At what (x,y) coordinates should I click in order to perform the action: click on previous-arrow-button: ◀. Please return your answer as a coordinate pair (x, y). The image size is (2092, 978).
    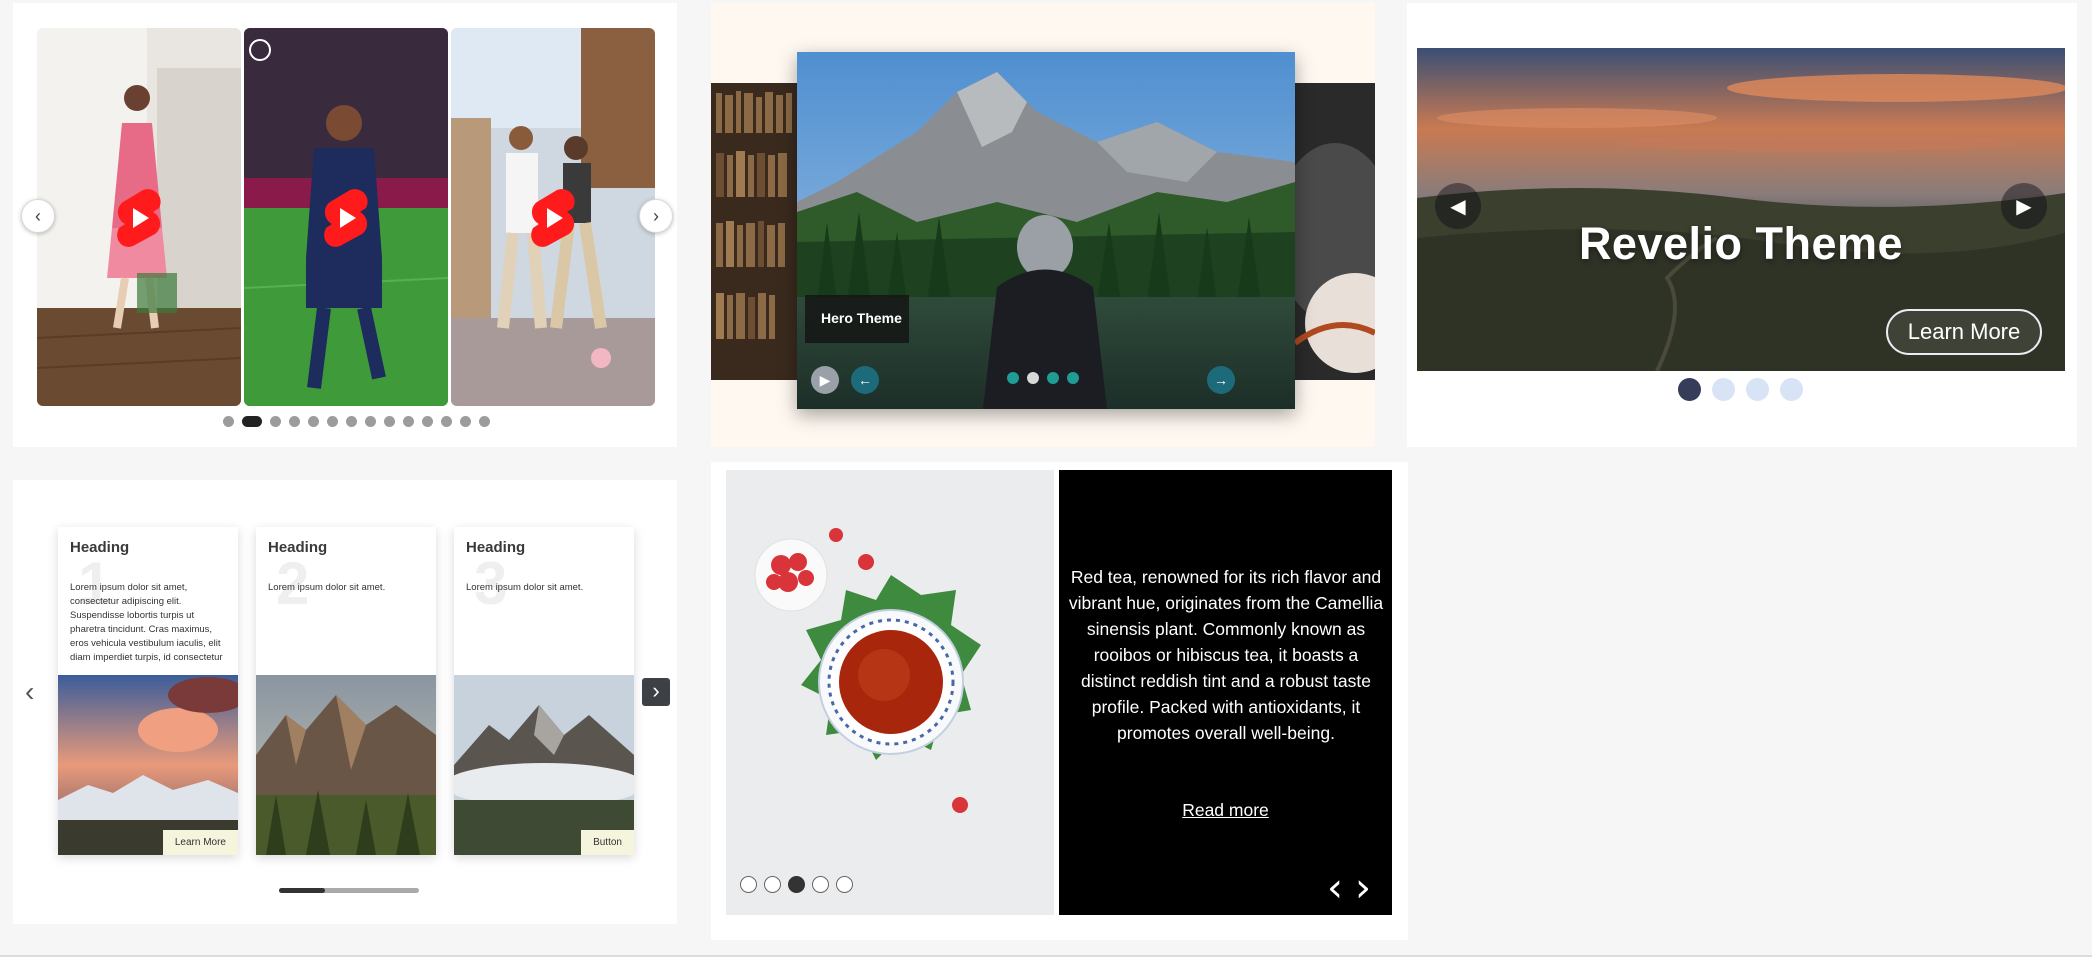
    Looking at the image, I should click on (1458, 206).